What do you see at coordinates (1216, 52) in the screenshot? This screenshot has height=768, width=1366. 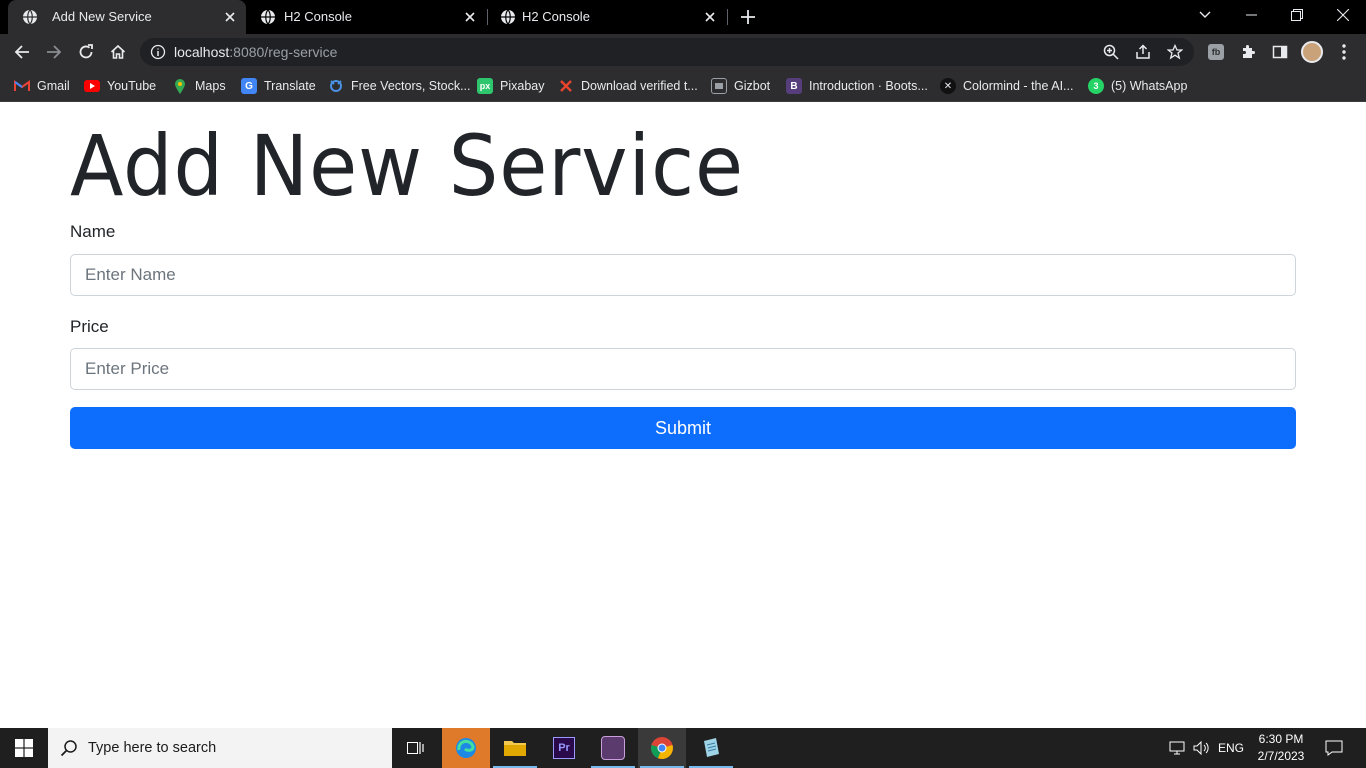 I see `extension-icon: fb` at bounding box center [1216, 52].